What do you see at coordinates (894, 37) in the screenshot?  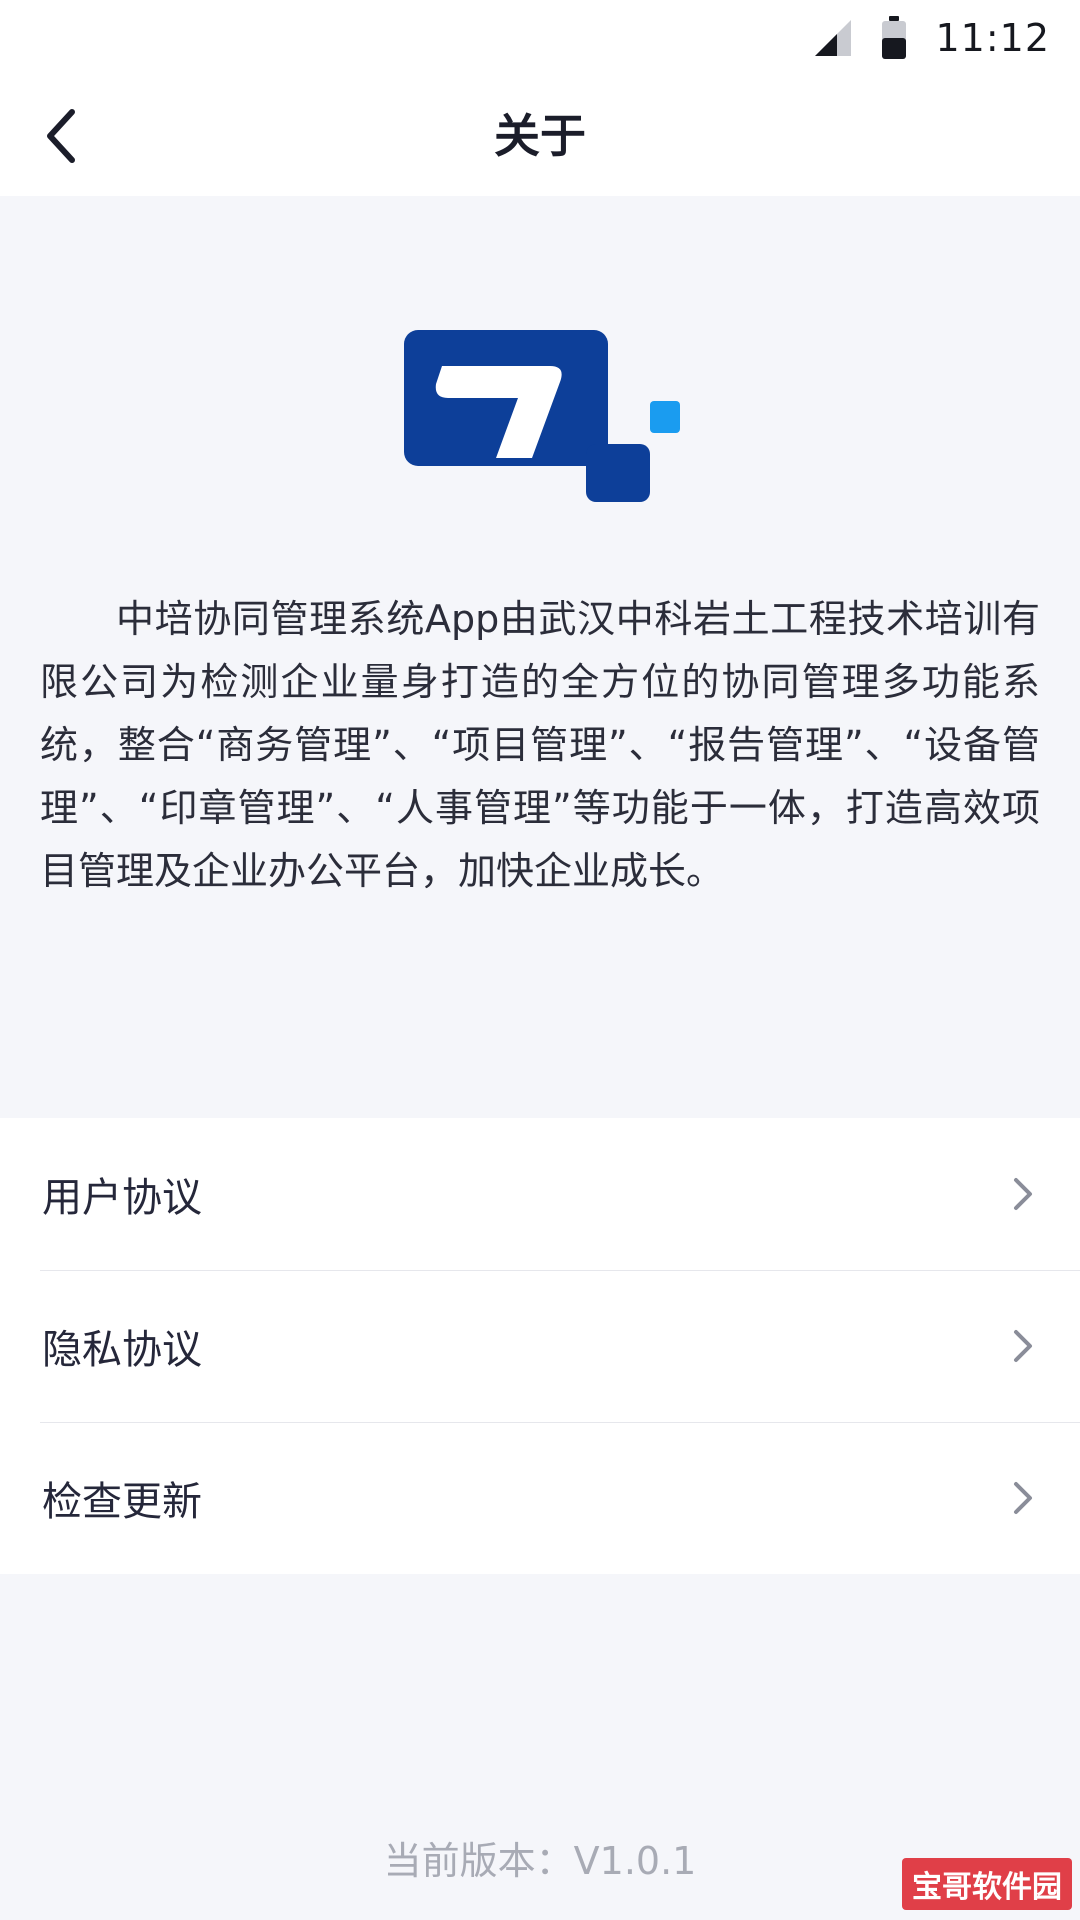 I see `battery-icon` at bounding box center [894, 37].